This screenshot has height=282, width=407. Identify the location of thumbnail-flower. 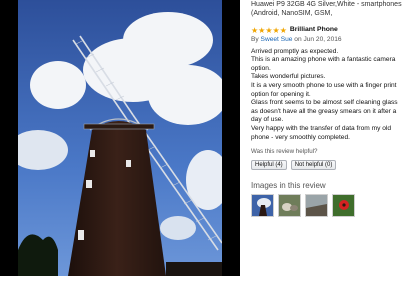
(343, 206).